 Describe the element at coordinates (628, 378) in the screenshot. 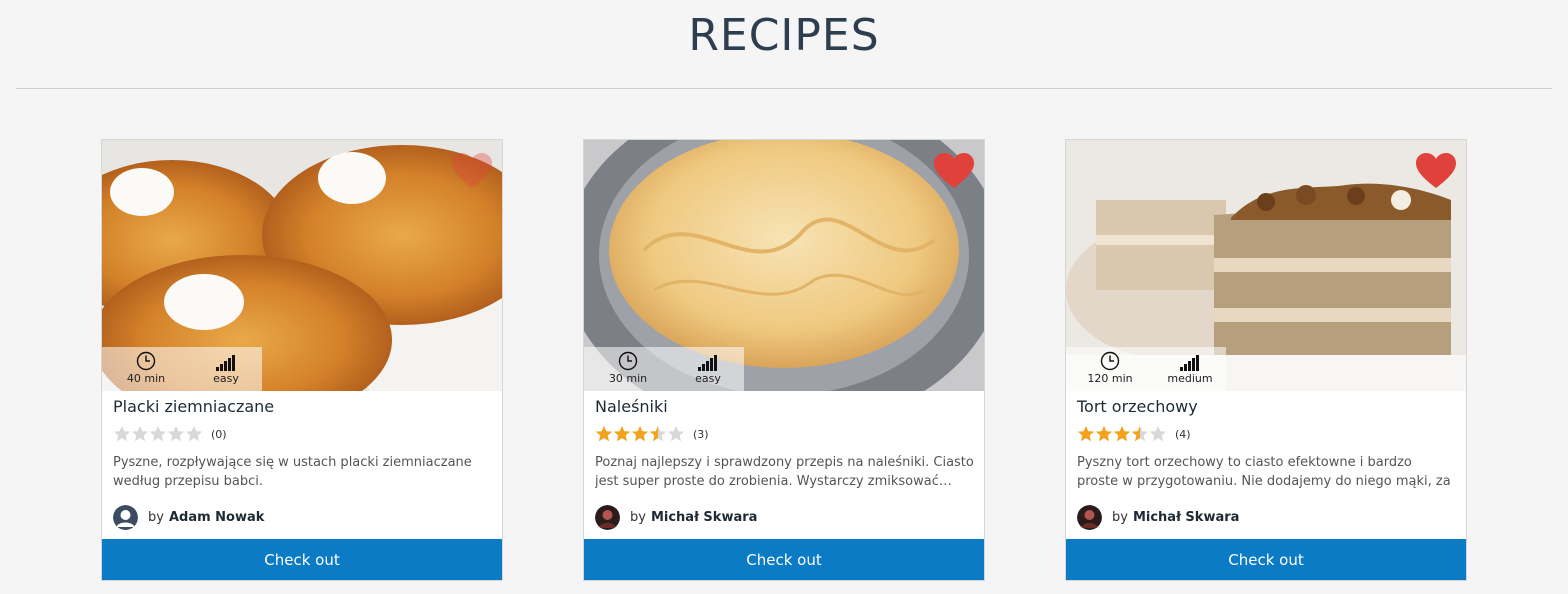

I see `prep-time-label: 30 min` at that location.